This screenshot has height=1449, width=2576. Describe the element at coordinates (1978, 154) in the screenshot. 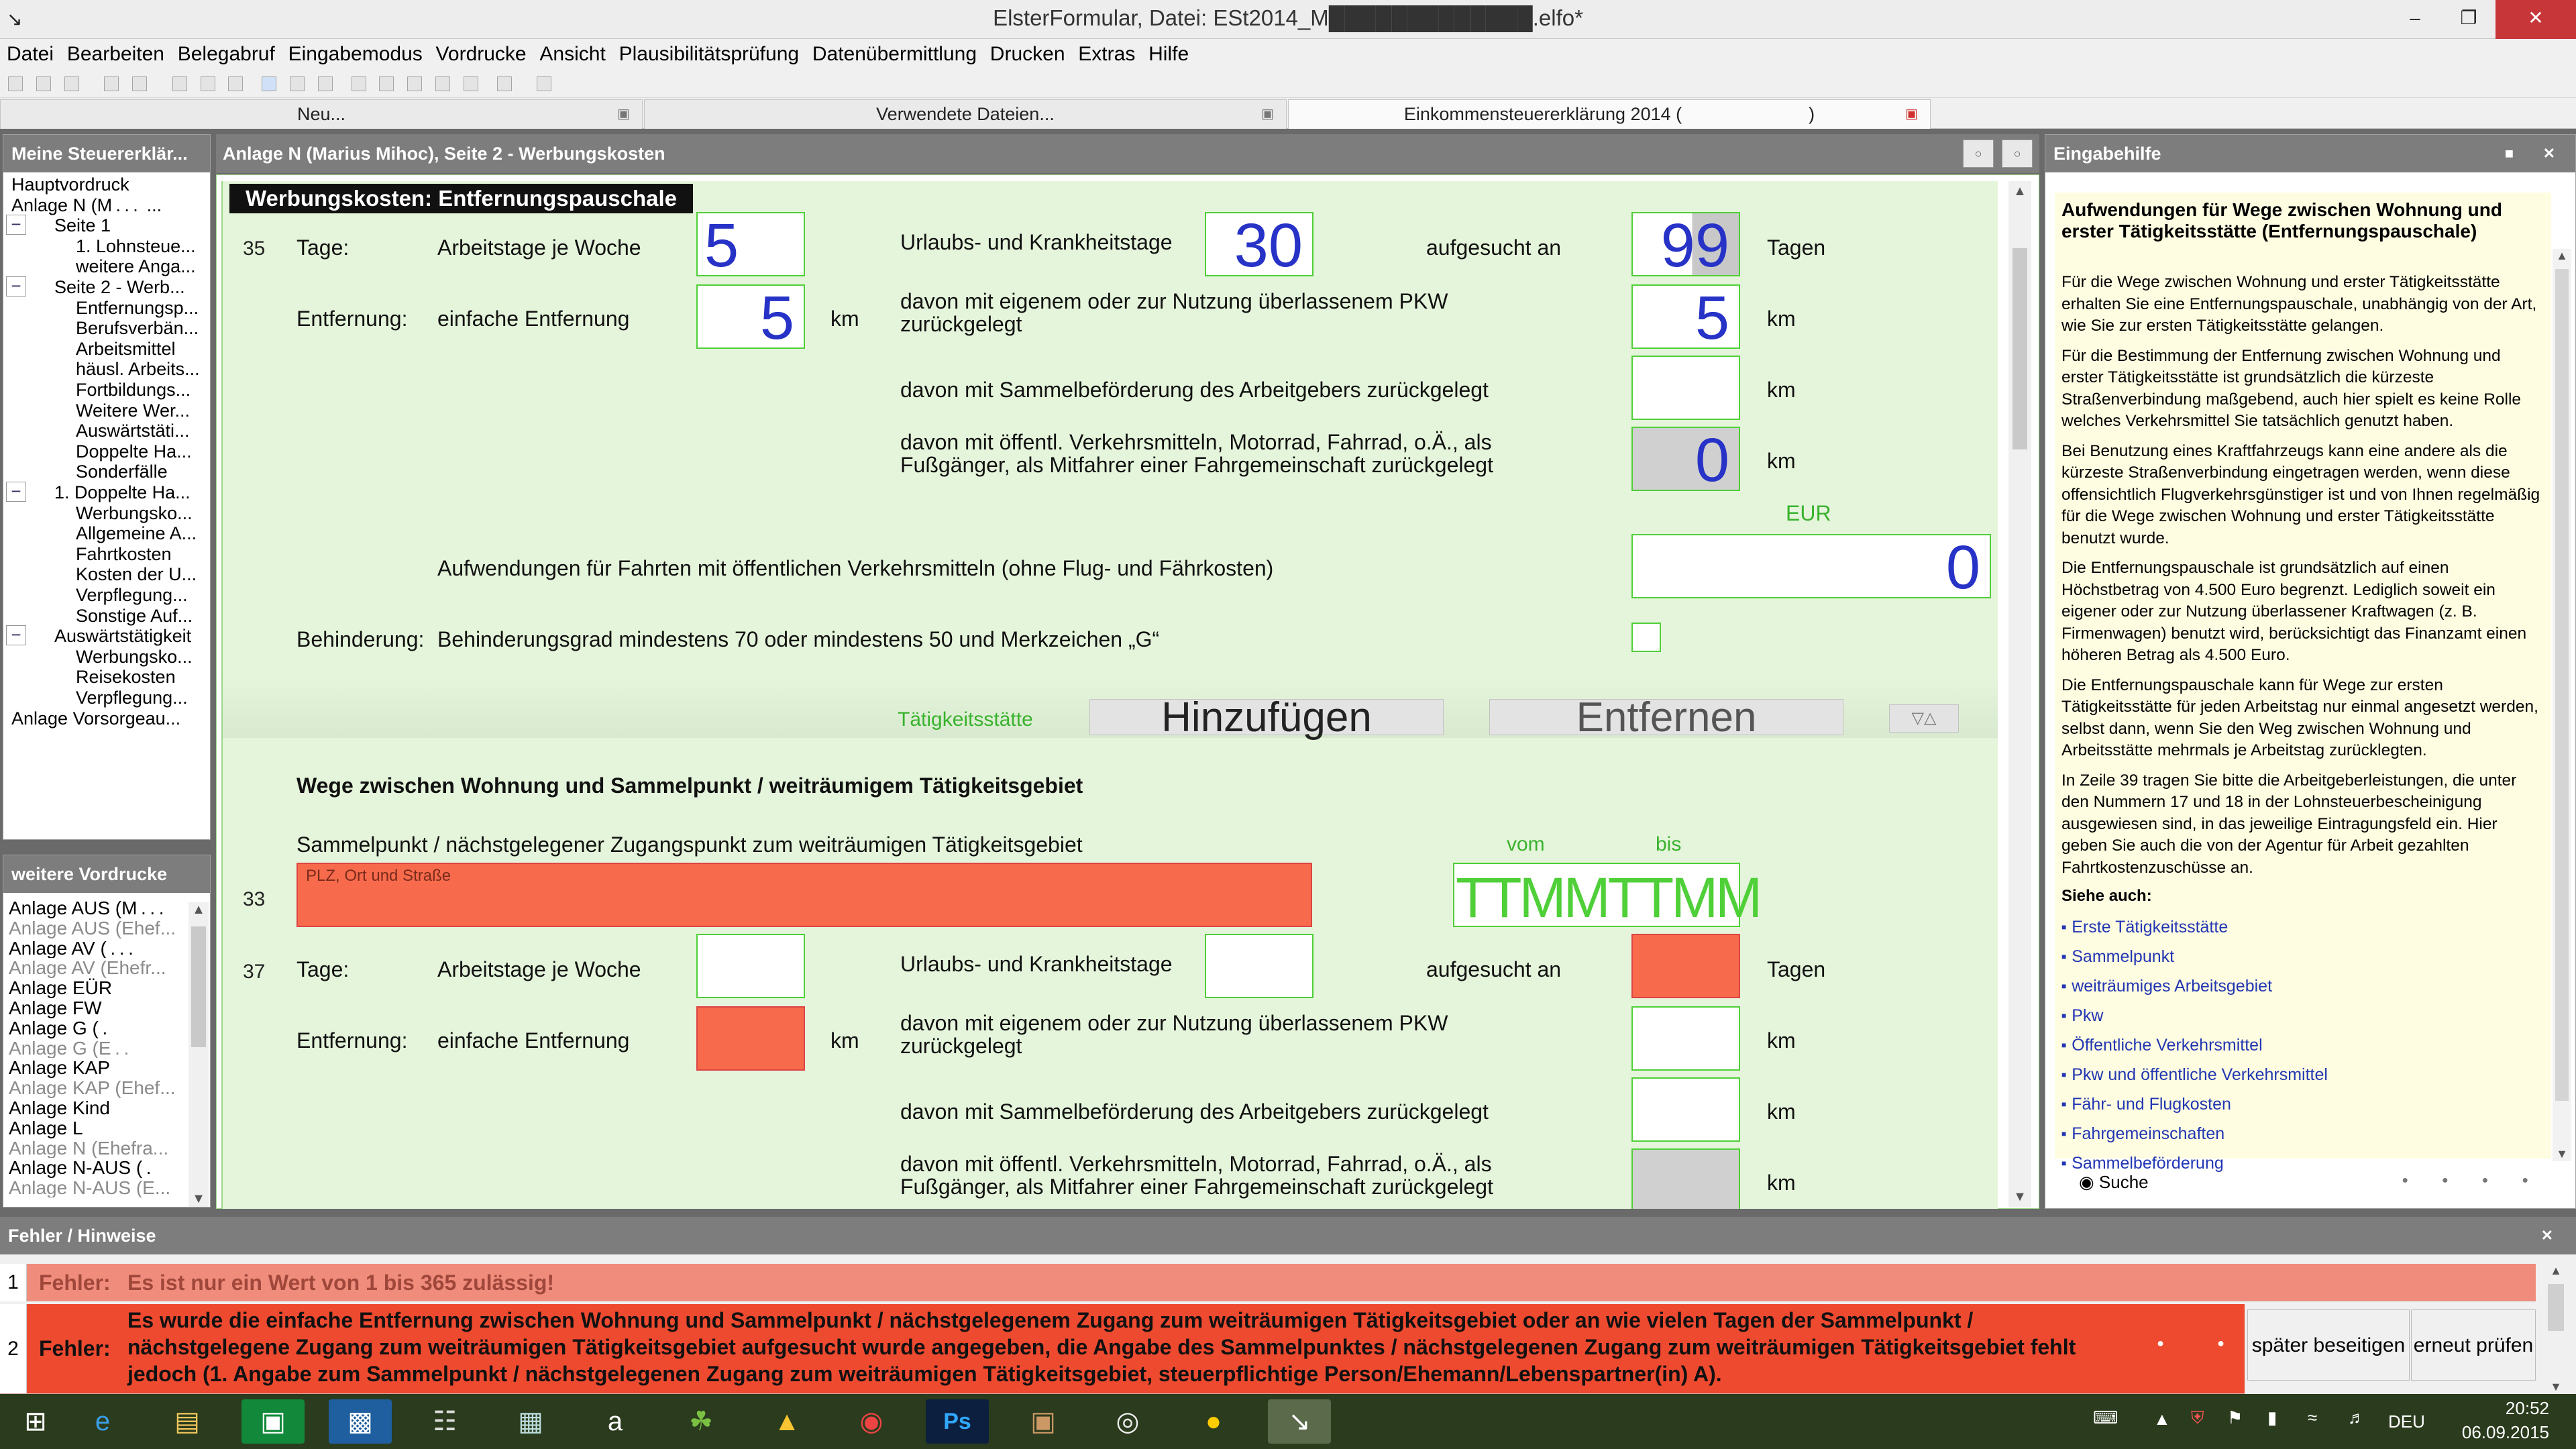

I see `form-pin-icon: ○` at that location.